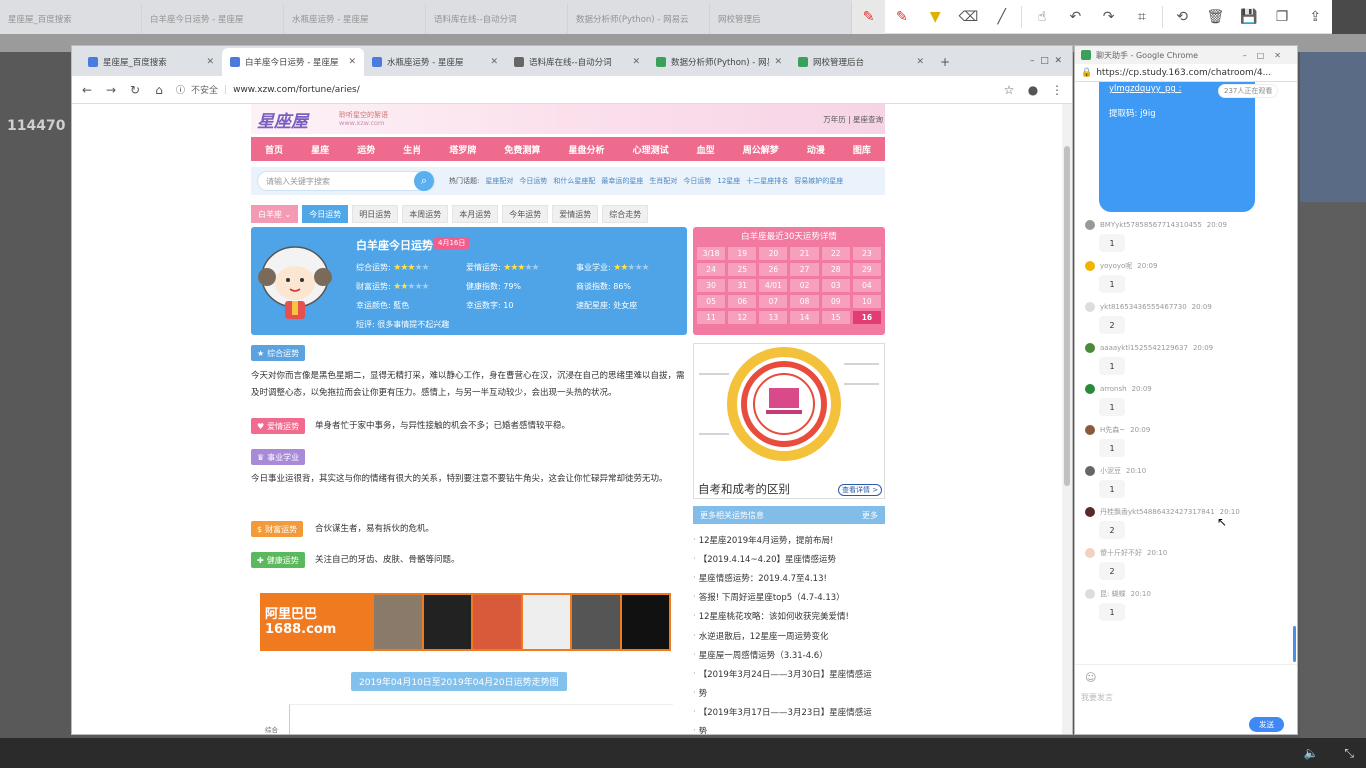 The width and height of the screenshot is (1366, 768). I want to click on search-input: 请输入关键字搜索 ⌕, so click(346, 181).